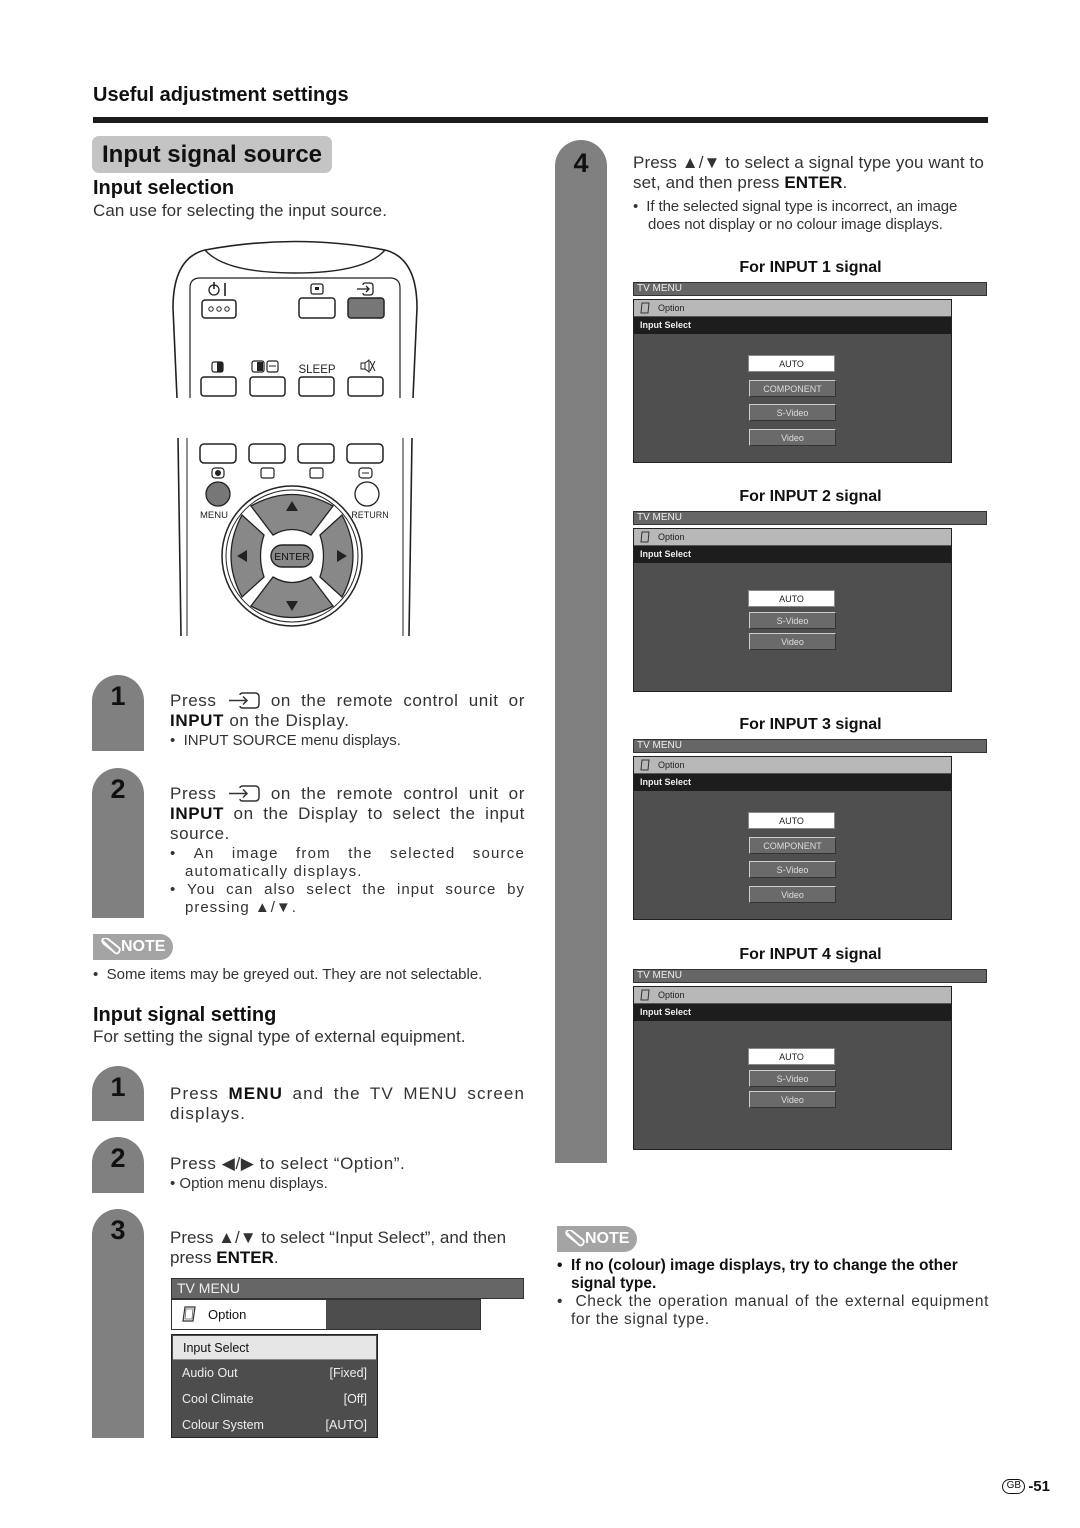 The width and height of the screenshot is (1080, 1528). Describe the element at coordinates (274, 1425) in the screenshot. I see `menu-item-colour-system: Colour System [AUTO]` at that location.